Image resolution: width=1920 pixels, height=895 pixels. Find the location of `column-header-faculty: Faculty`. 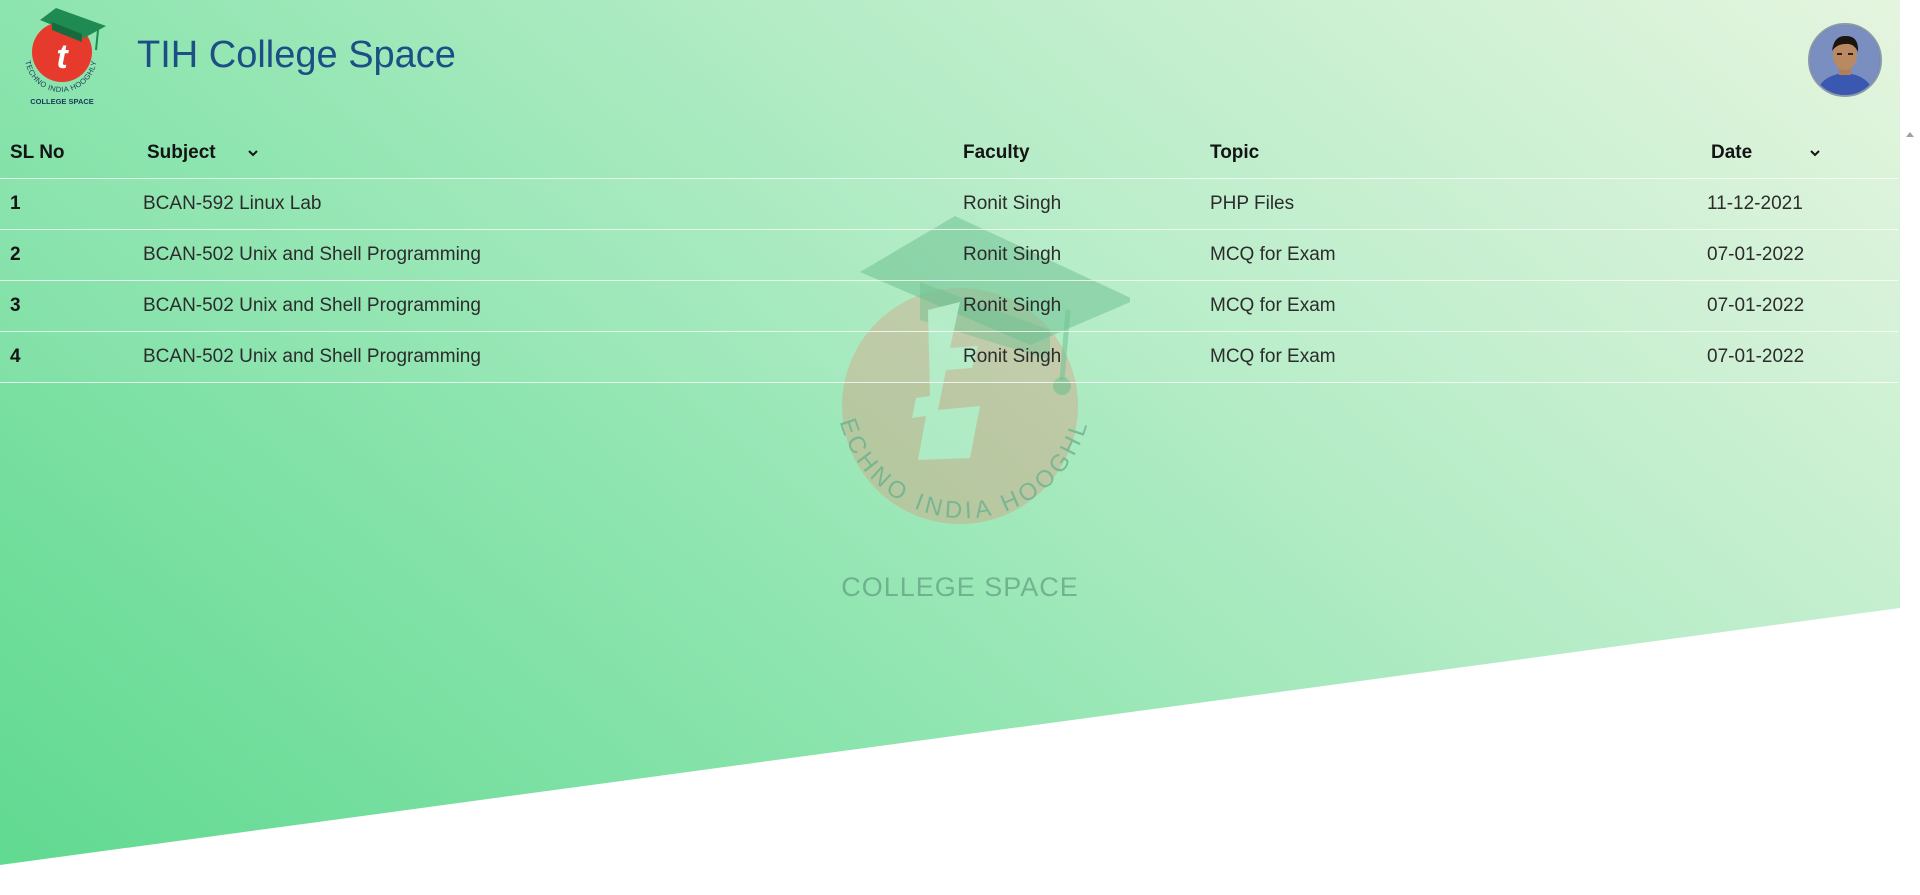

column-header-faculty: Faculty is located at coordinates (1076, 153).